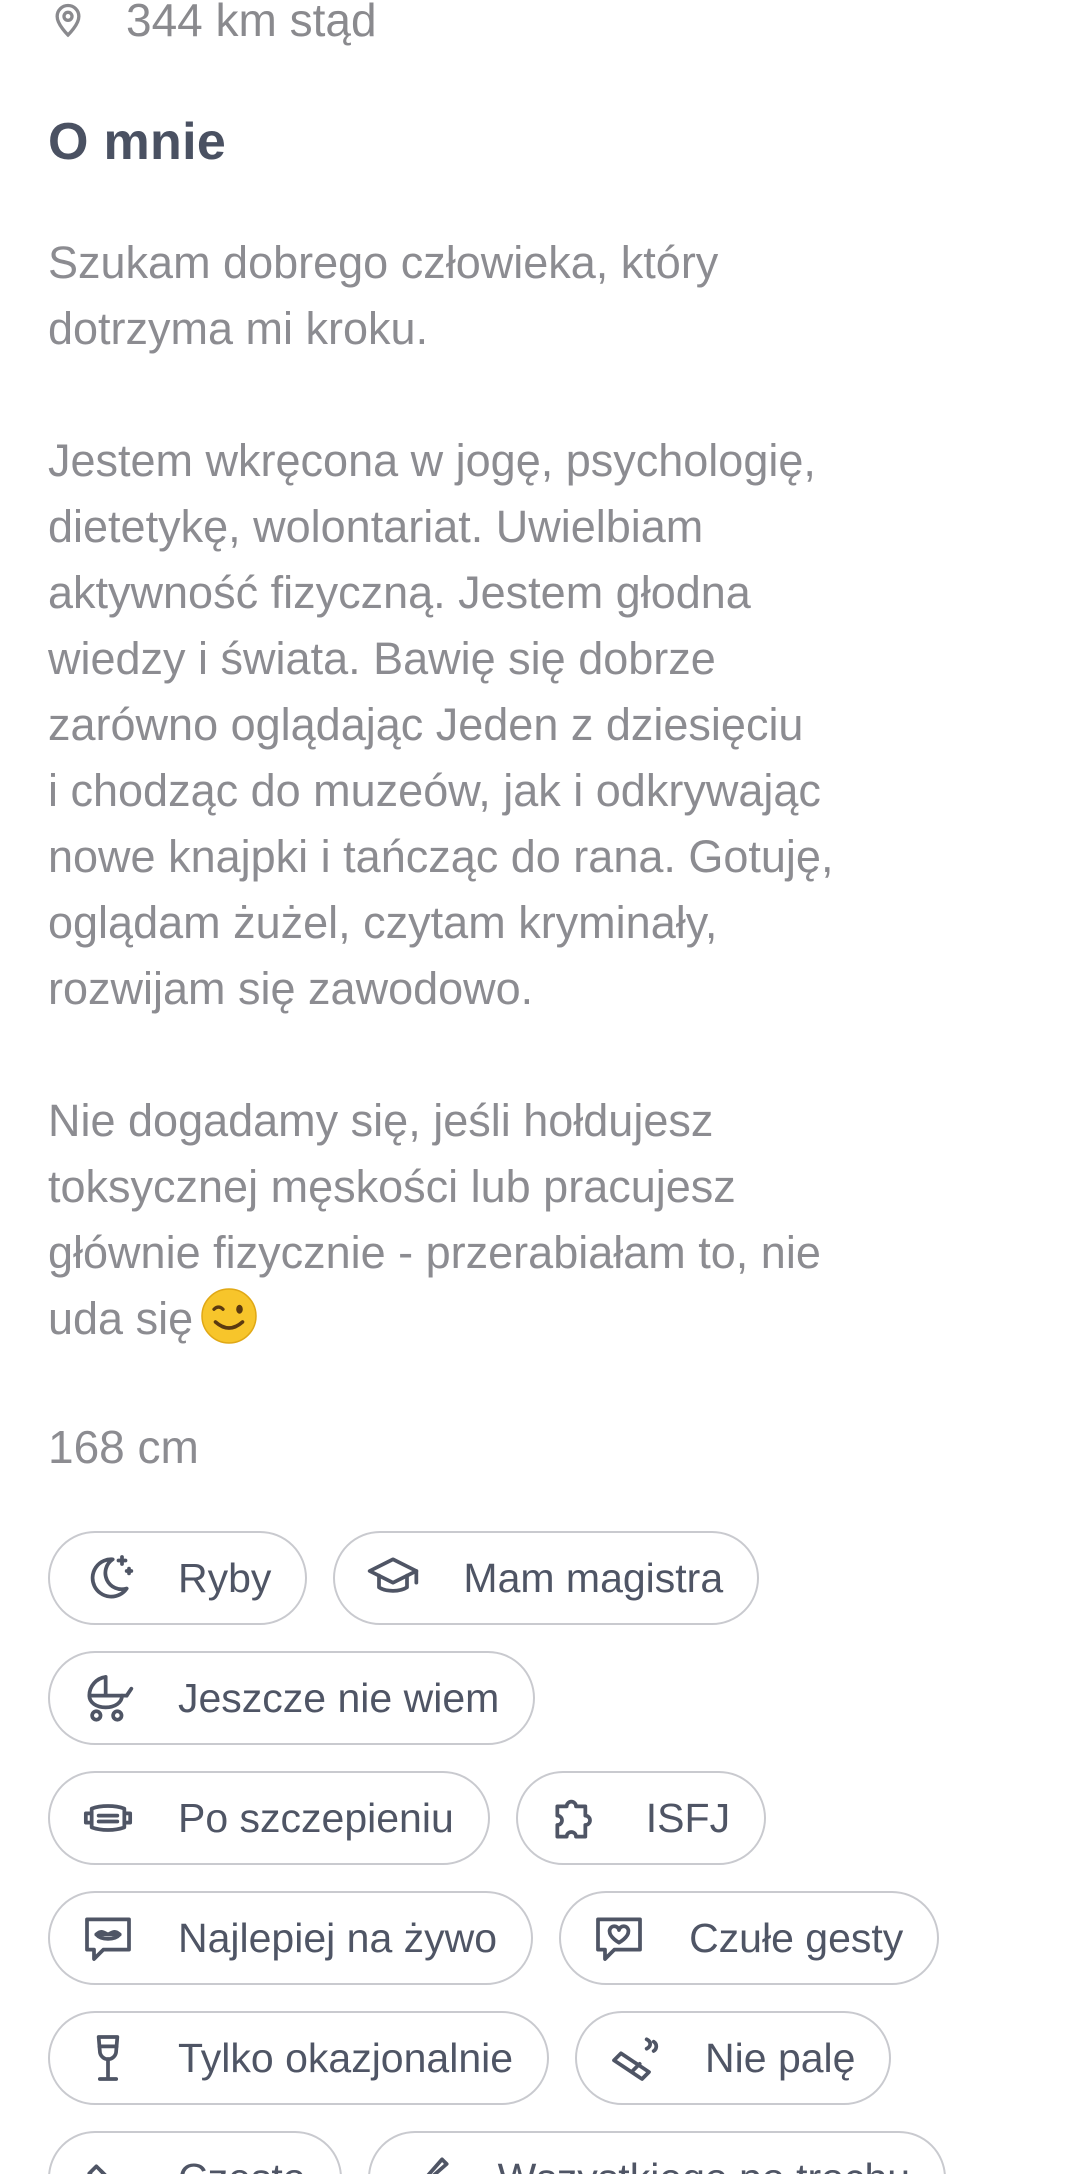 Image resolution: width=1080 pixels, height=2174 pixels. I want to click on puzzle-icon, so click(576, 1818).